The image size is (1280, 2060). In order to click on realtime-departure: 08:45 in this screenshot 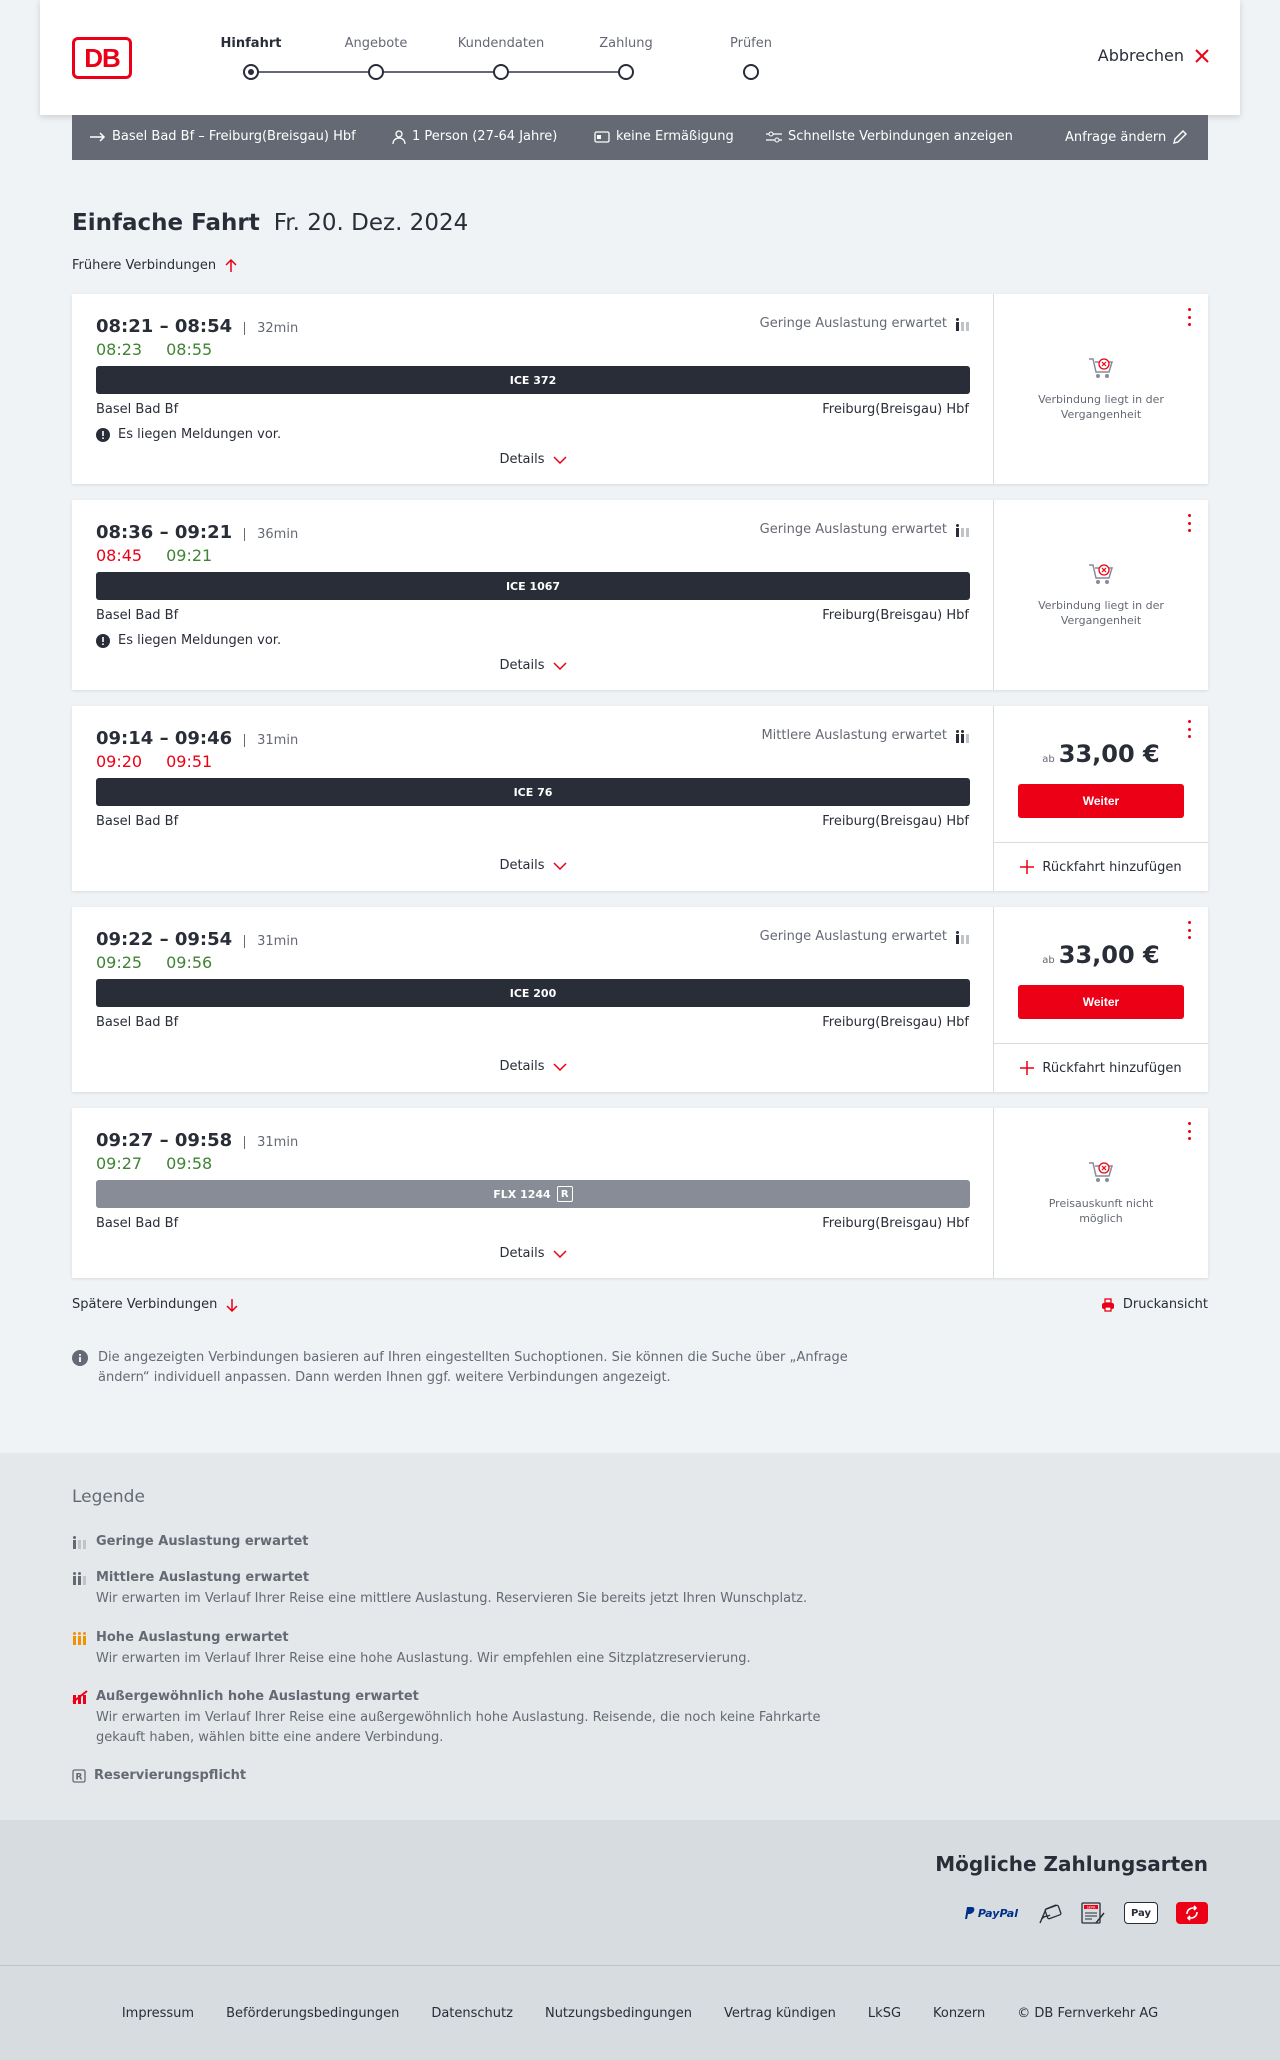, I will do `click(119, 555)`.